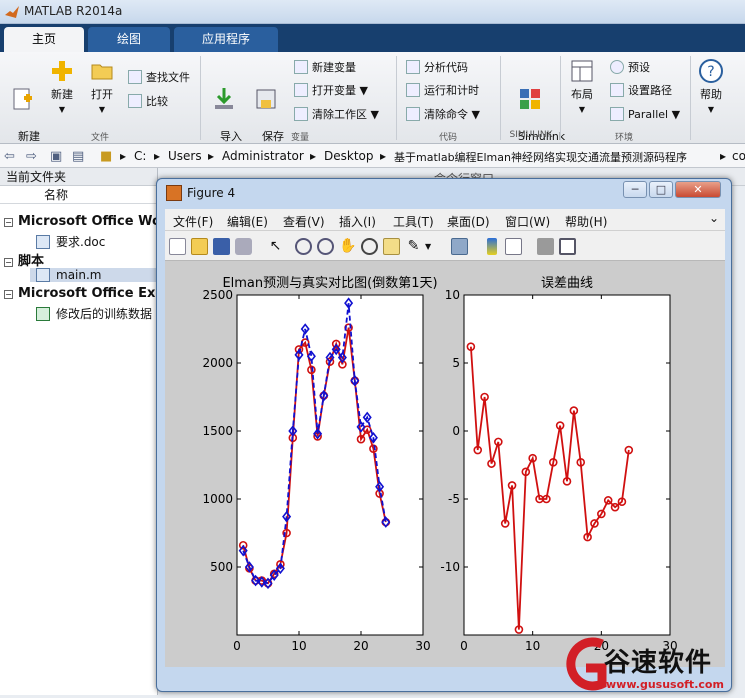 The height and width of the screenshot is (698, 745). Describe the element at coordinates (714, 218) in the screenshot. I see `menubar-dock-arrow-icon: ⌄` at that location.